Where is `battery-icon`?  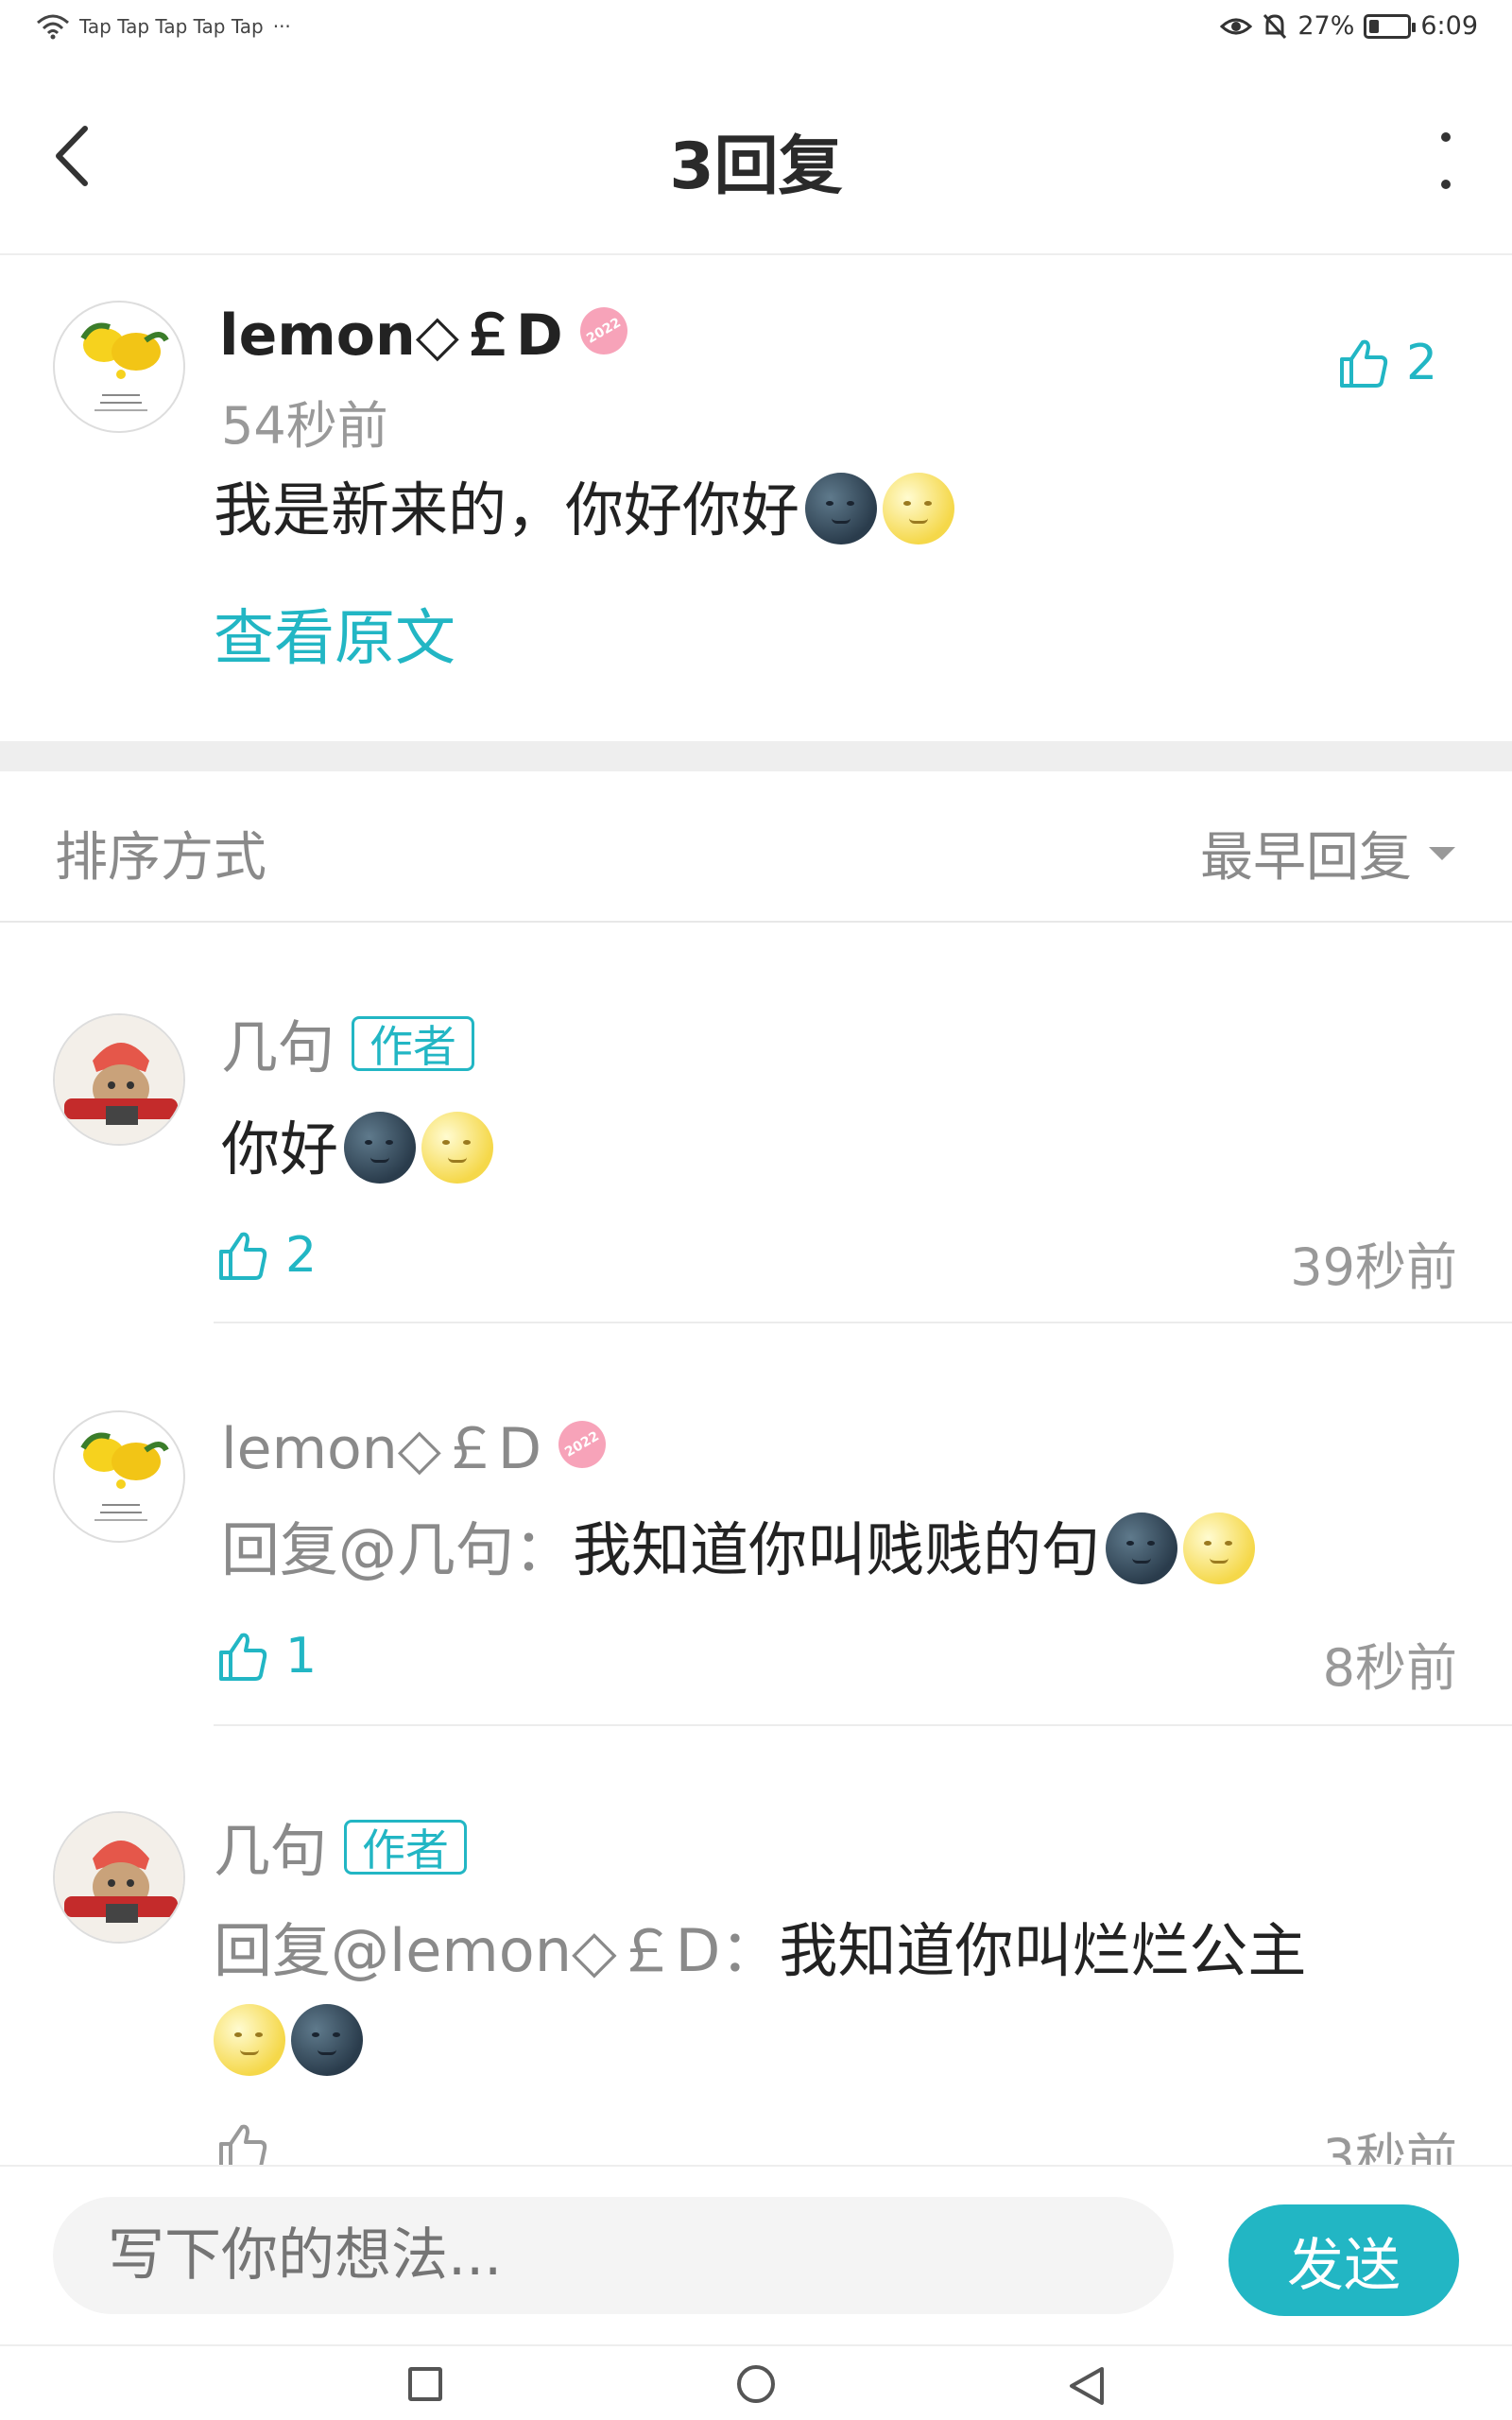 battery-icon is located at coordinates (1390, 26).